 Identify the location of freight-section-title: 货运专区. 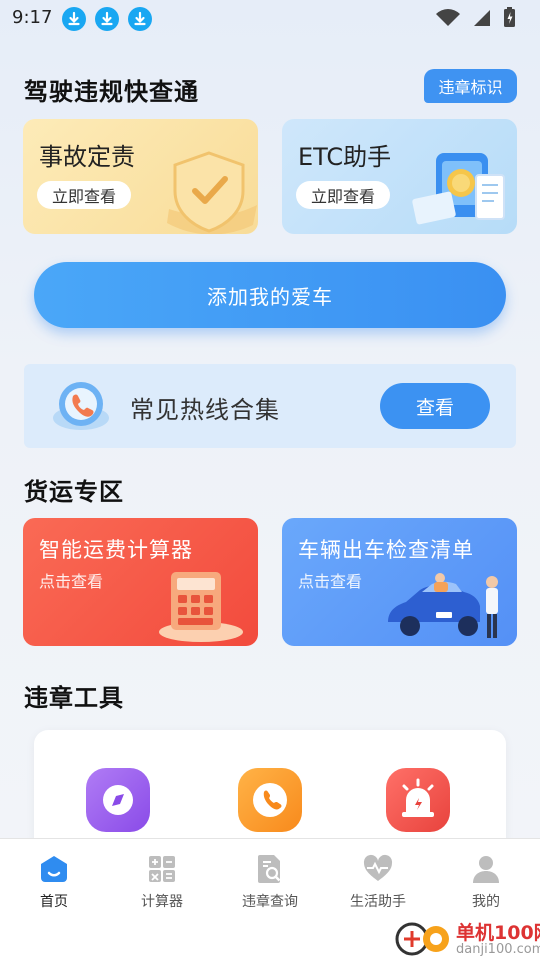
(74, 492).